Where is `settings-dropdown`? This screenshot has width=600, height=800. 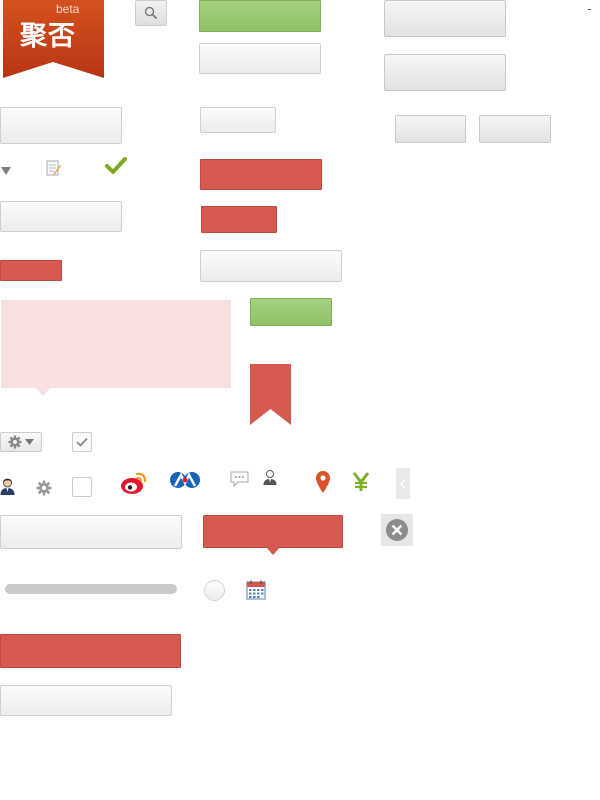 settings-dropdown is located at coordinates (21, 442).